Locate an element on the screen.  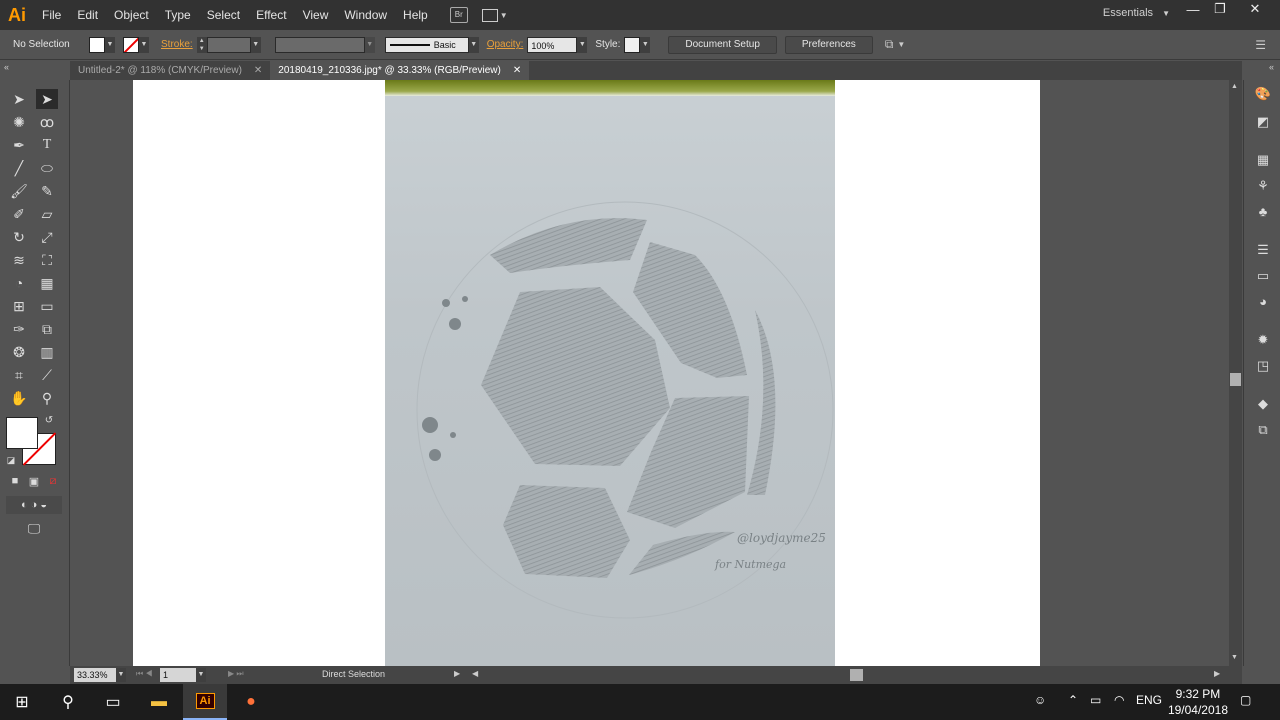
bridge-button: Br is located at coordinates (458, 15).